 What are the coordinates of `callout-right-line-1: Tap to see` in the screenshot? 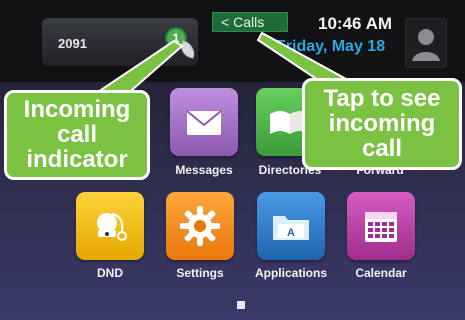 It's located at (382, 98).